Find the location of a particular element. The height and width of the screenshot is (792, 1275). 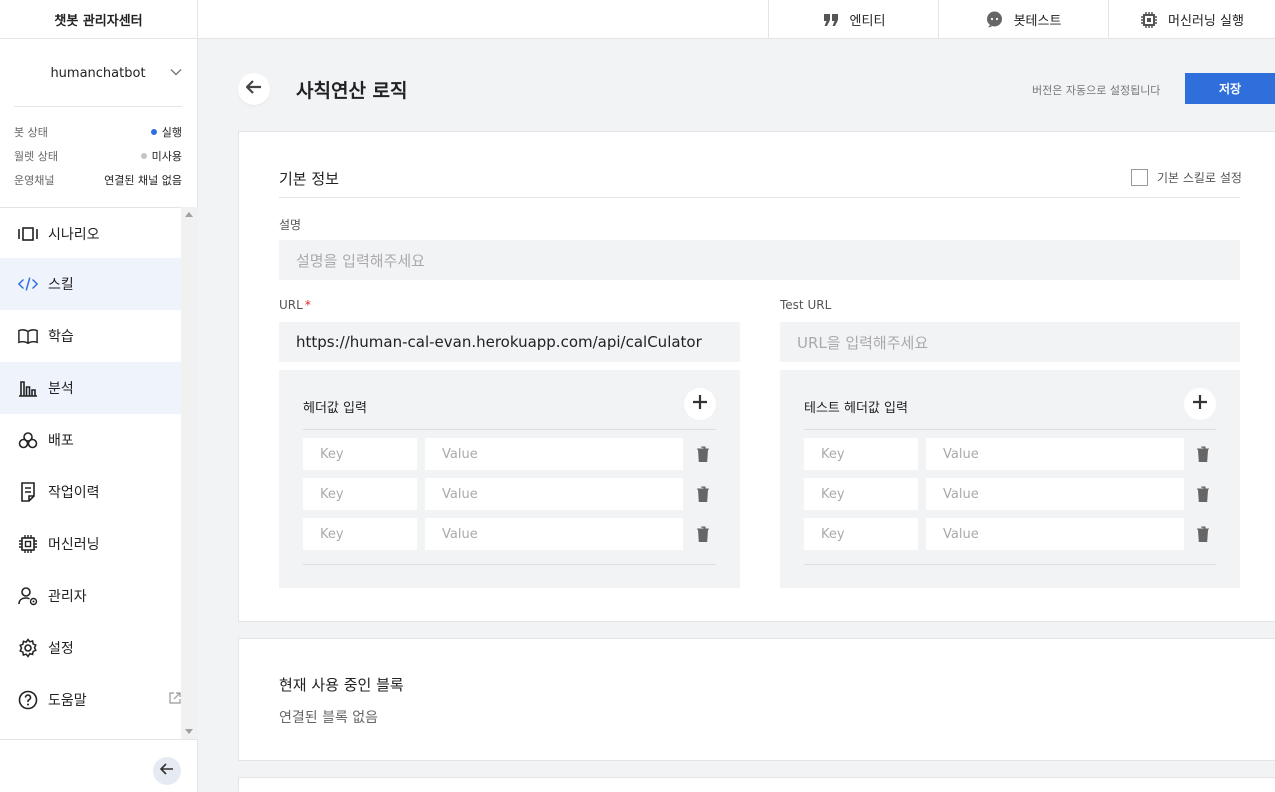

sidebar-item-learning: 학습 is located at coordinates (90, 336).